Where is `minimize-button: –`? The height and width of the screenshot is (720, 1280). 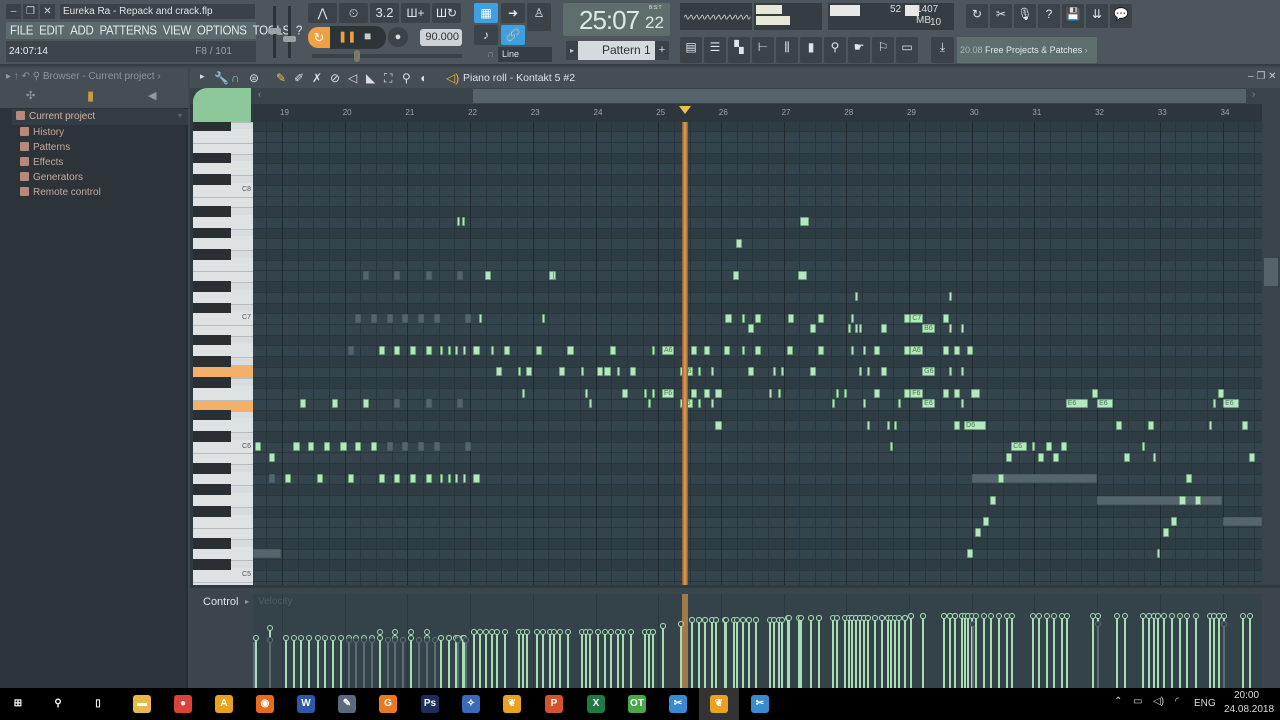
minimize-button: – is located at coordinates (13, 11).